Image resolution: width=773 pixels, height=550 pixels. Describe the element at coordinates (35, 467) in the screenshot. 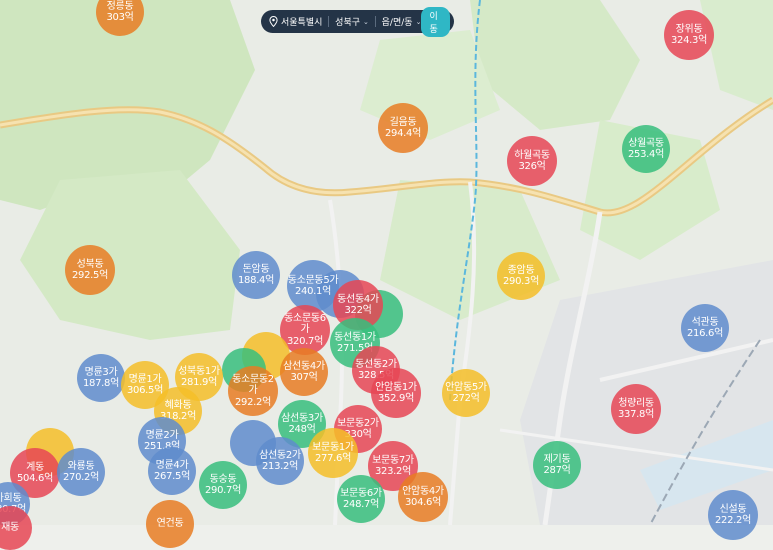

I see `bubble-name: 계동` at that location.